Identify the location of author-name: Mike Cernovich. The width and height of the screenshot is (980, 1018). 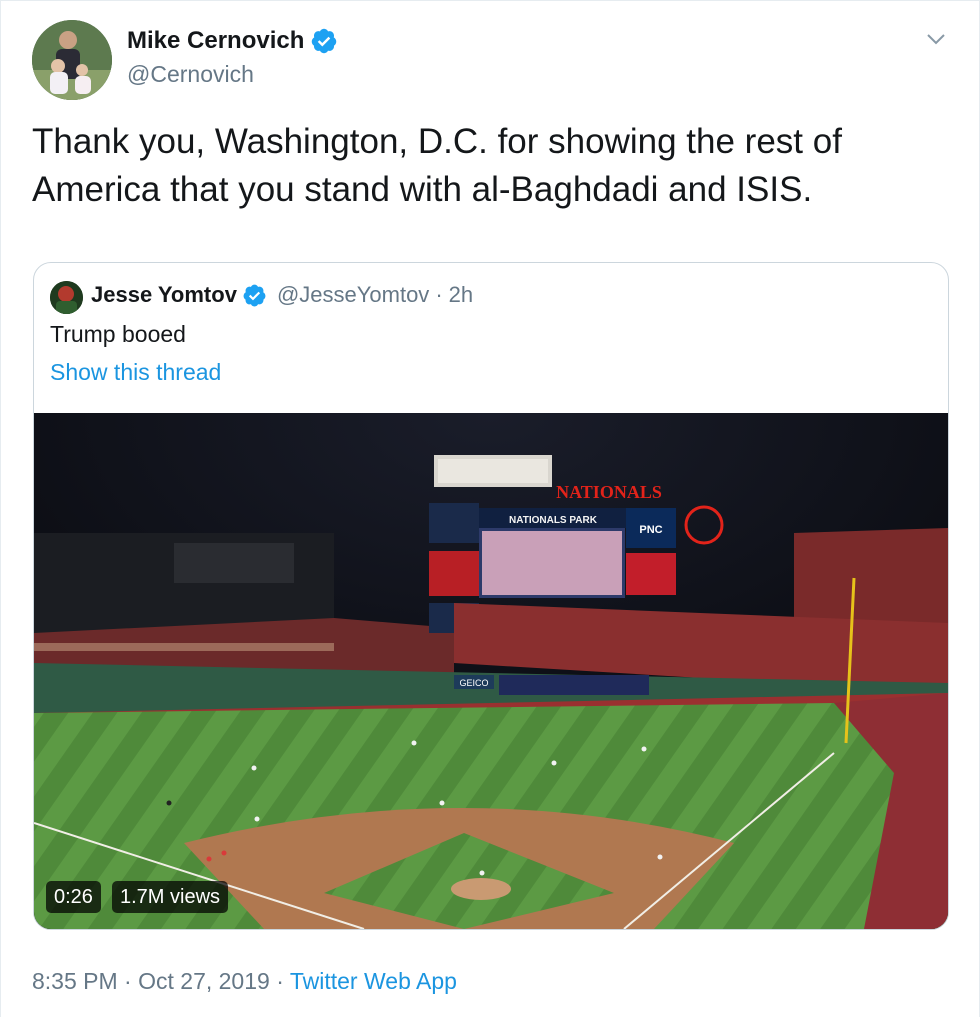
(215, 41).